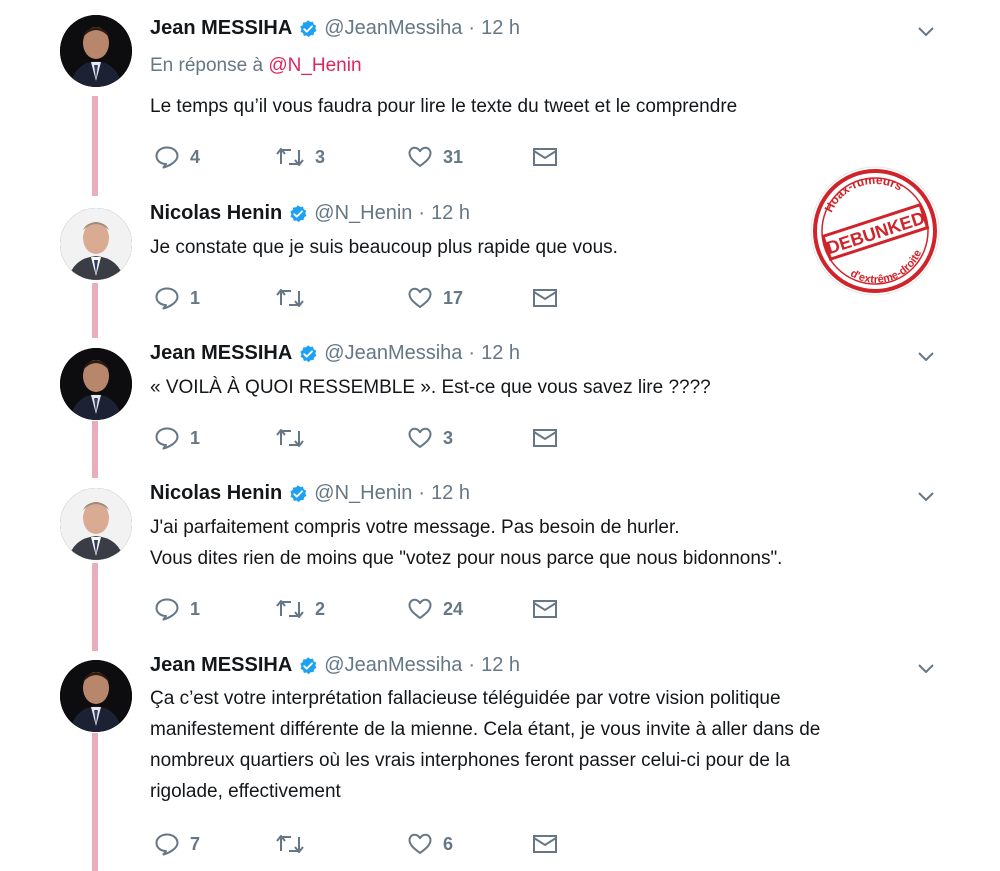 The image size is (1000, 871). What do you see at coordinates (875, 231) in the screenshot?
I see `debunked-stamp: Hoax-rumeurs d'extrême-droite DEBUNKED` at bounding box center [875, 231].